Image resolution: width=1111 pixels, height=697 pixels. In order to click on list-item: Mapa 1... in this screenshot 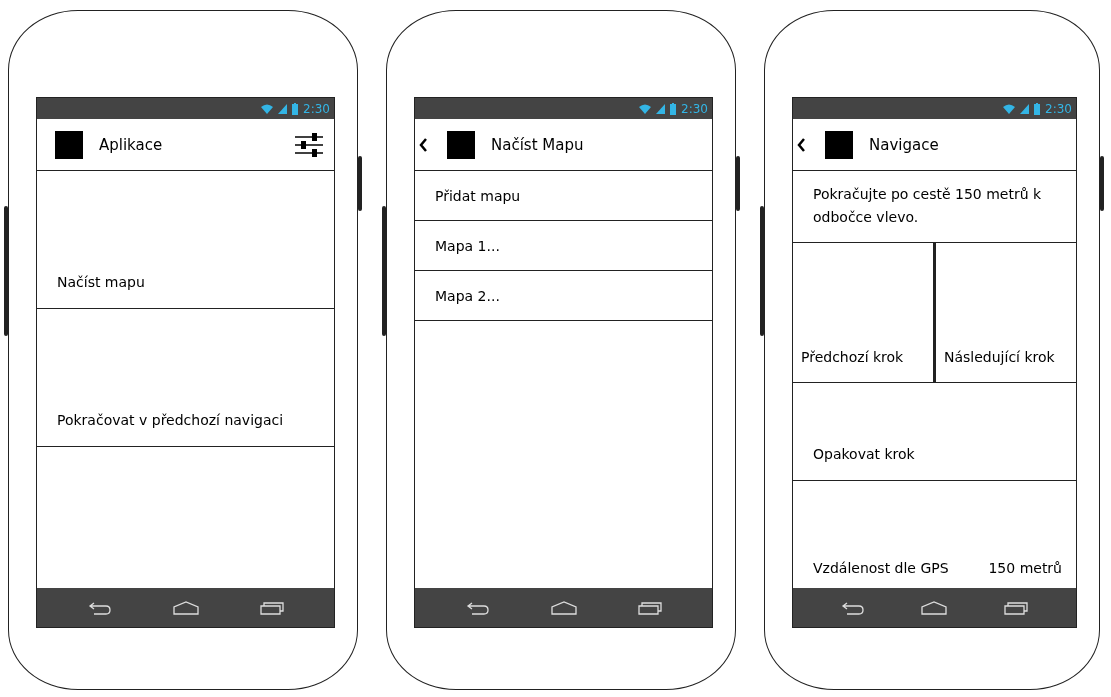, I will do `click(563, 246)`.